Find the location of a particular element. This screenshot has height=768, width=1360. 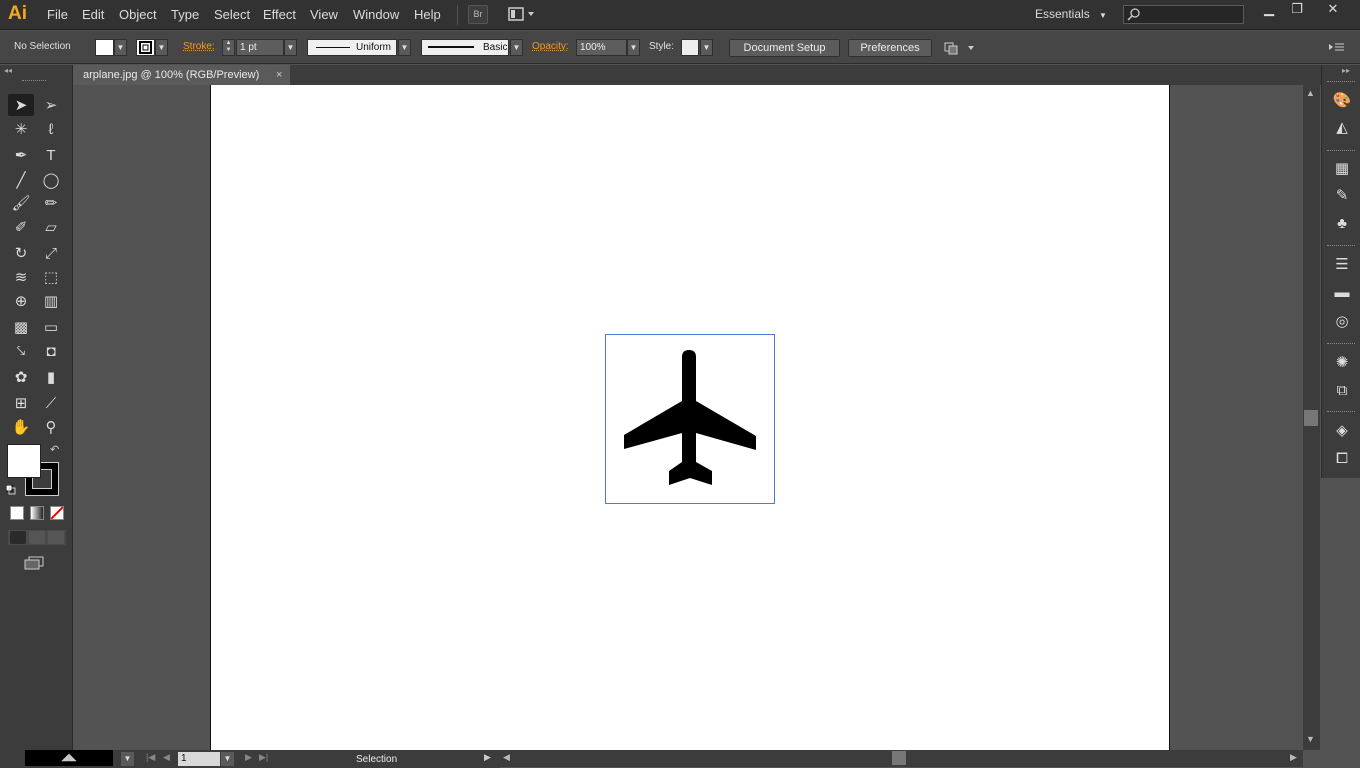

placed-image is located at coordinates (690, 419).